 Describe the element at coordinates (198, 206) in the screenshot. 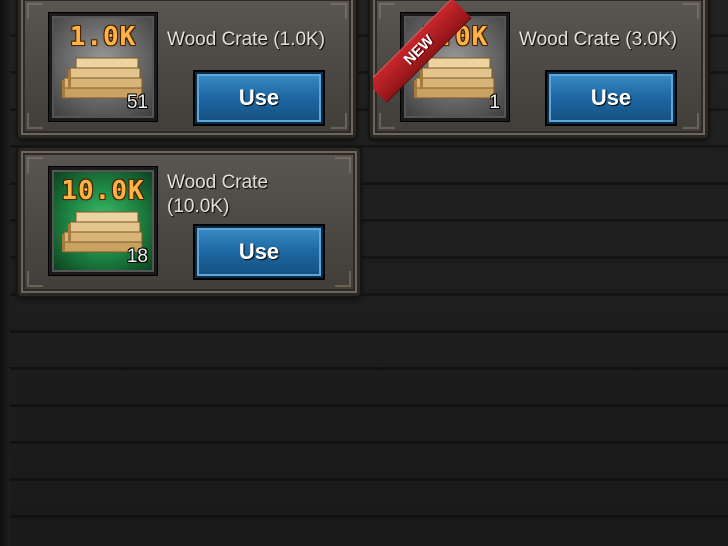

I see `item-name-line-2: (10.0K)` at that location.